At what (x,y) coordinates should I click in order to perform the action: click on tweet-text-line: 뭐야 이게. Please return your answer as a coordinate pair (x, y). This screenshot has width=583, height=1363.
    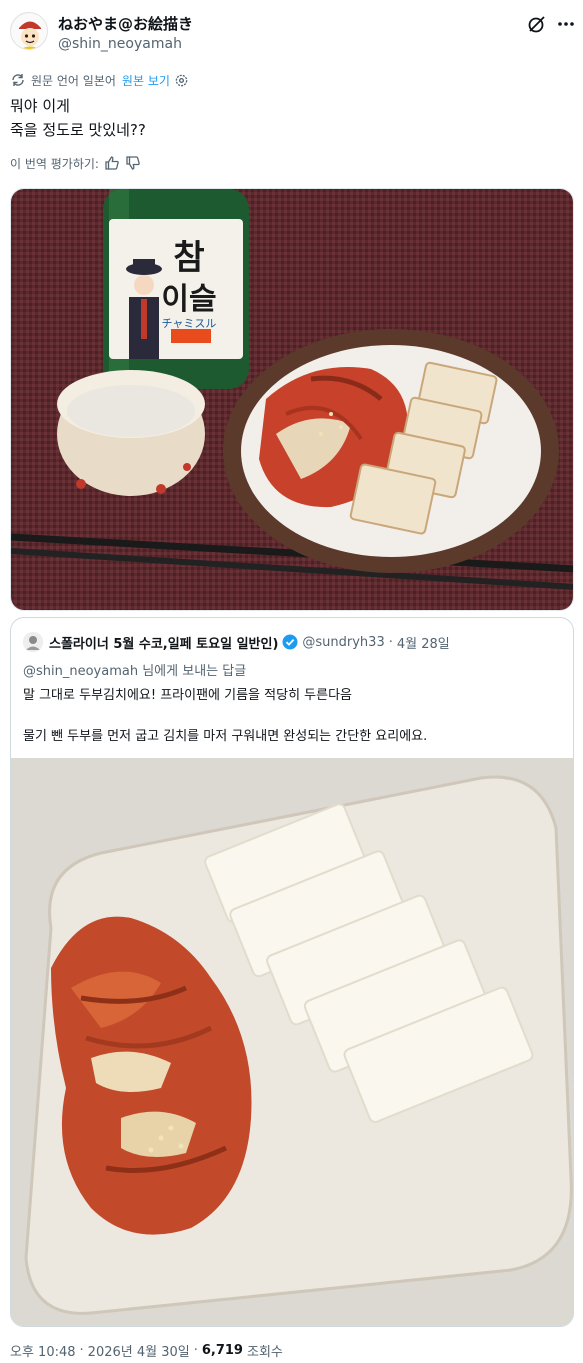
    Looking at the image, I should click on (40, 106).